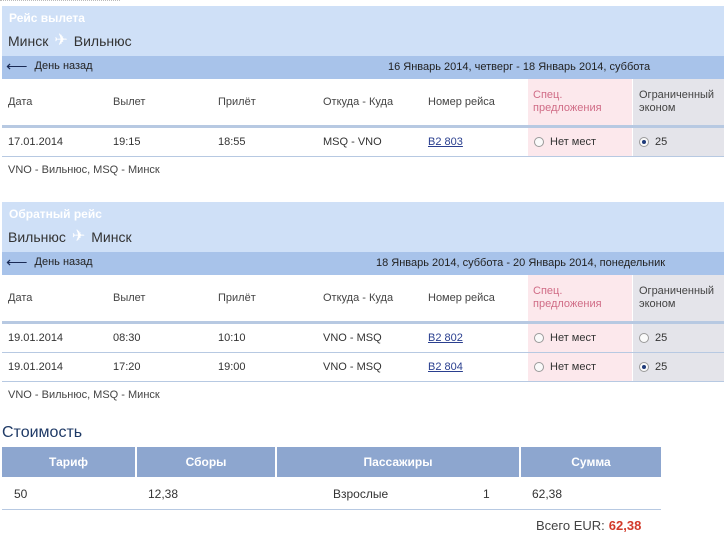 This screenshot has width=724, height=546. I want to click on outbound-prev-day-label: День назад, so click(63, 66).